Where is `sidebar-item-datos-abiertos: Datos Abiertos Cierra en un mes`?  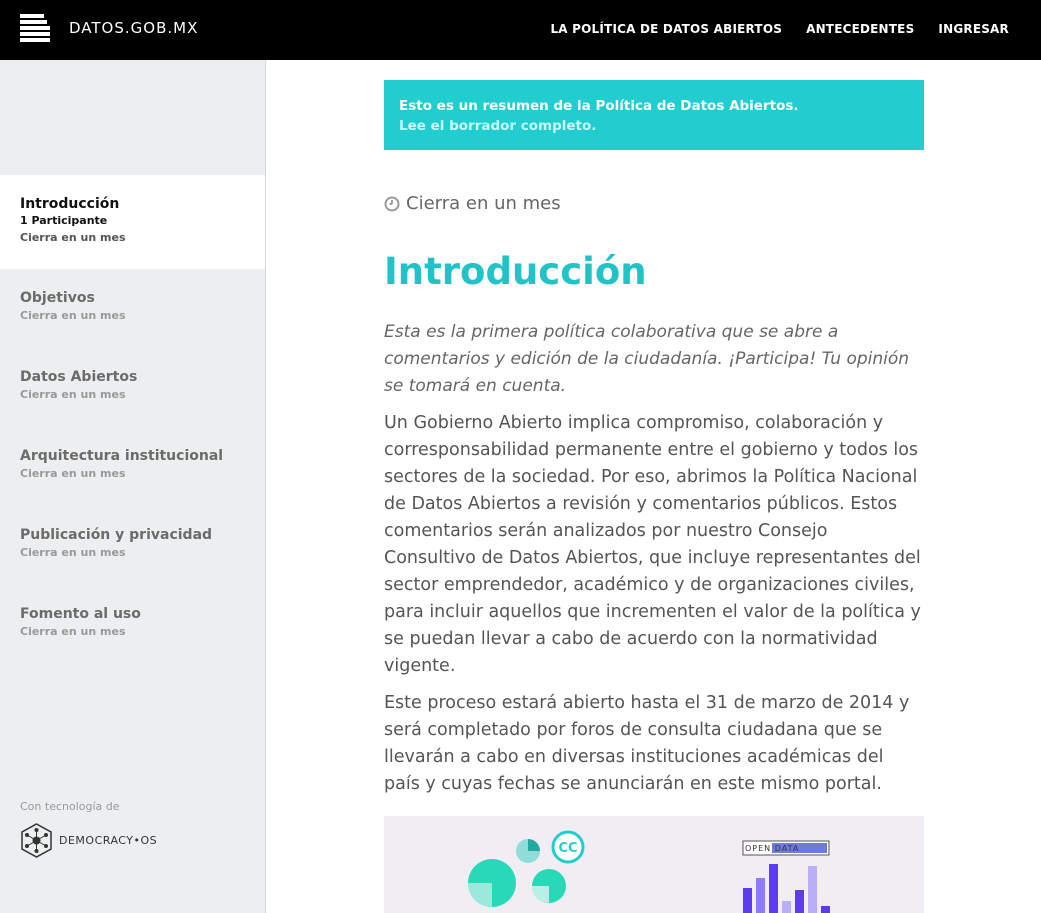 sidebar-item-datos-abiertos: Datos Abiertos Cierra en un mes is located at coordinates (132, 386).